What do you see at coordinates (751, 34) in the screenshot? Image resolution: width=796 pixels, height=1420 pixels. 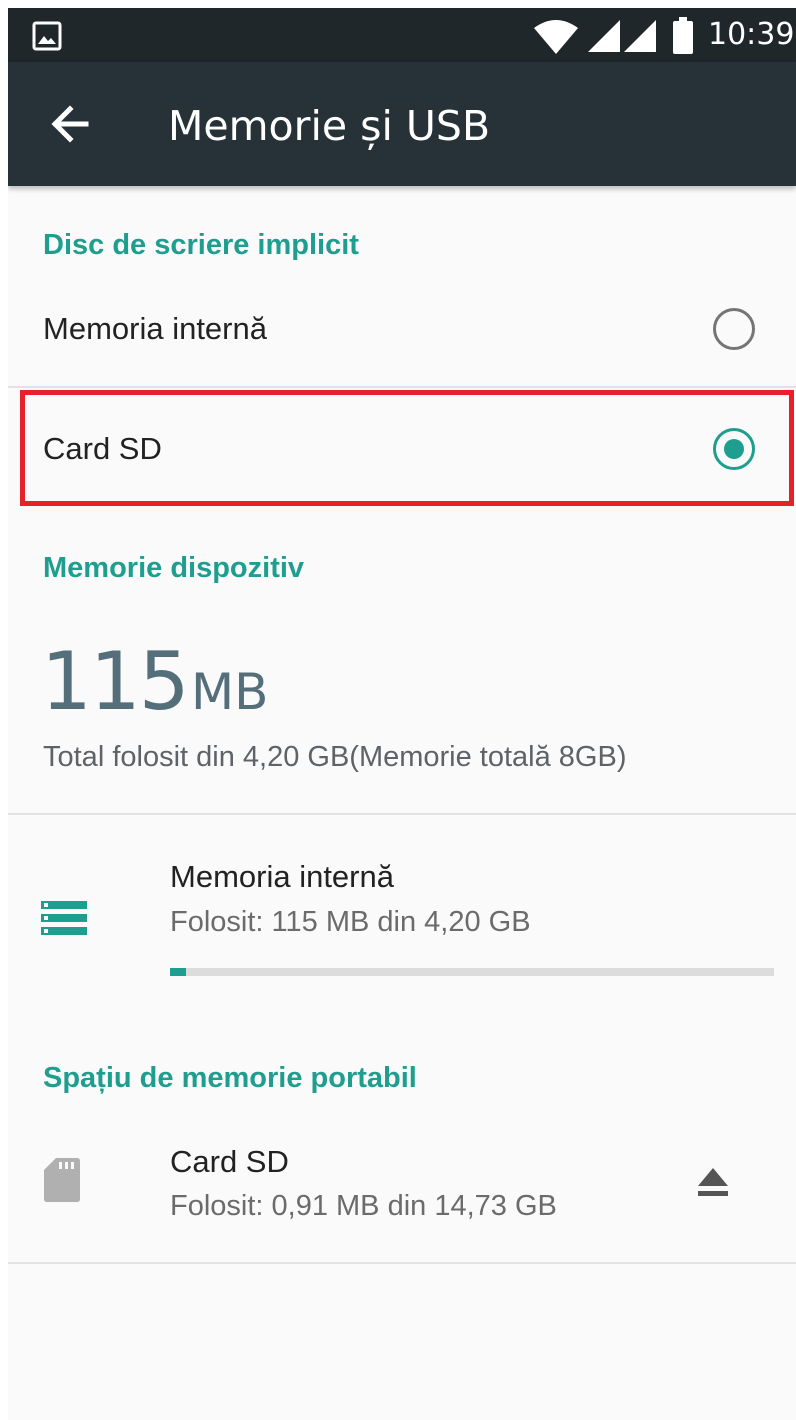 I see `status-time: 10:39` at bounding box center [751, 34].